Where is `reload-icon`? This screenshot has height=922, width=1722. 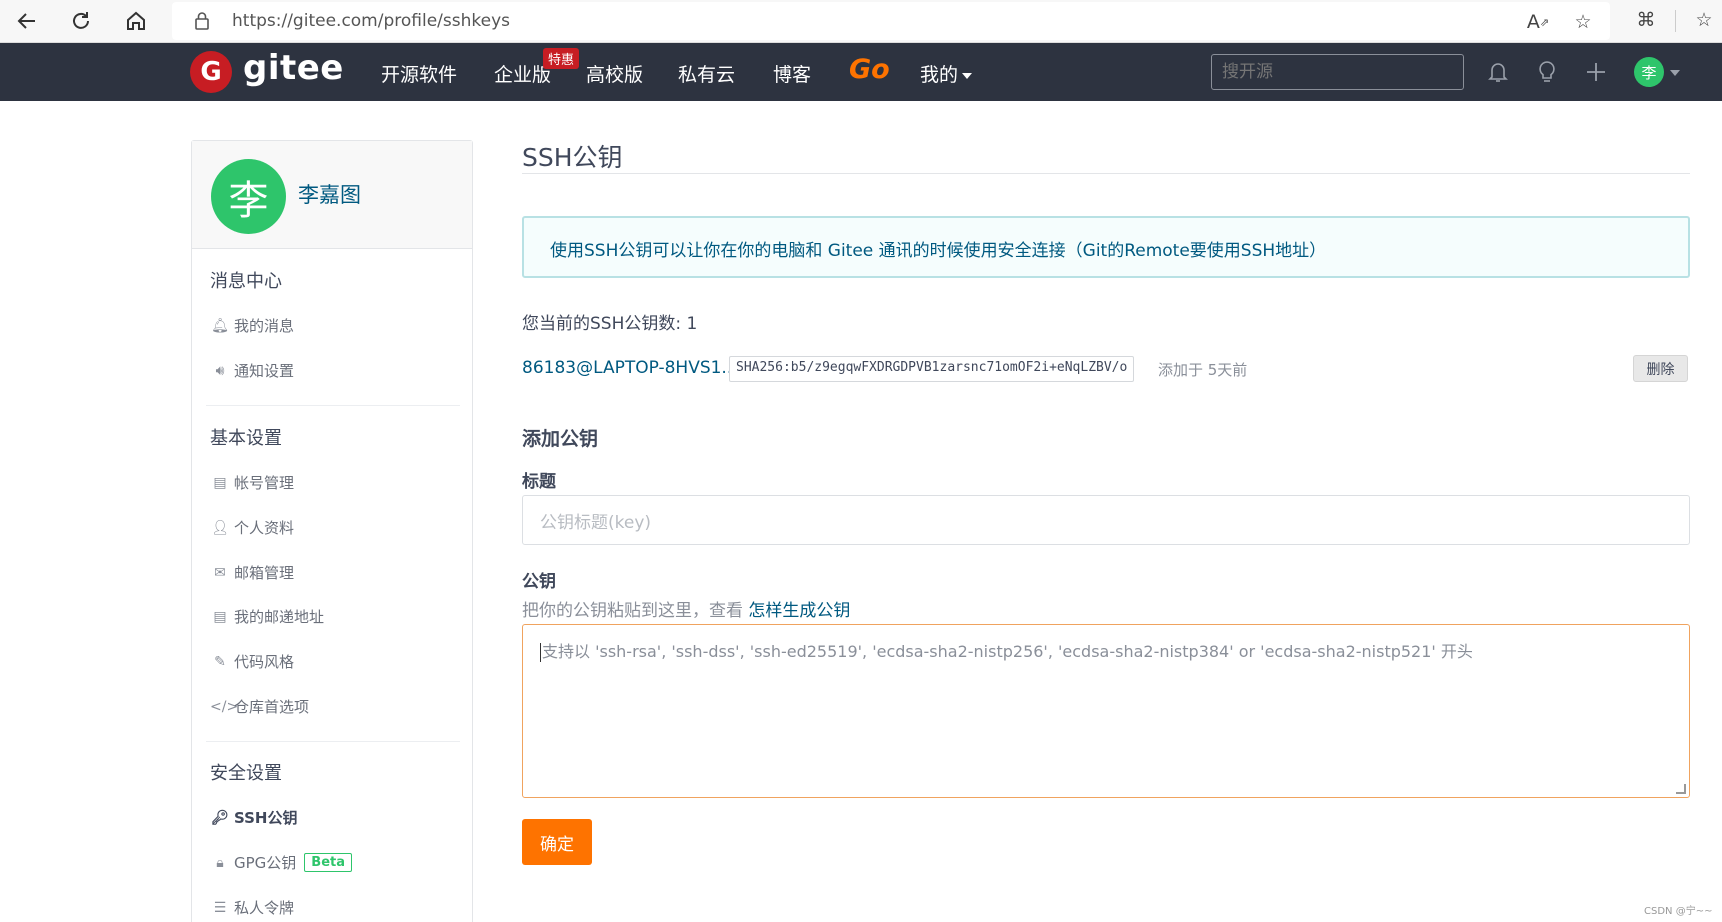
reload-icon is located at coordinates (81, 21).